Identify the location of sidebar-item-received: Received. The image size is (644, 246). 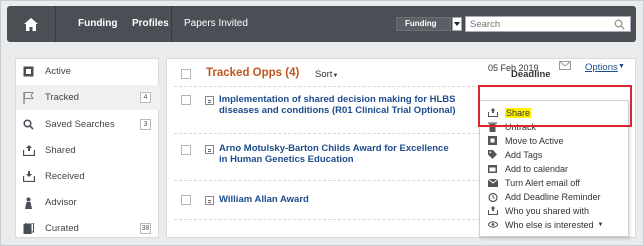
(88, 176).